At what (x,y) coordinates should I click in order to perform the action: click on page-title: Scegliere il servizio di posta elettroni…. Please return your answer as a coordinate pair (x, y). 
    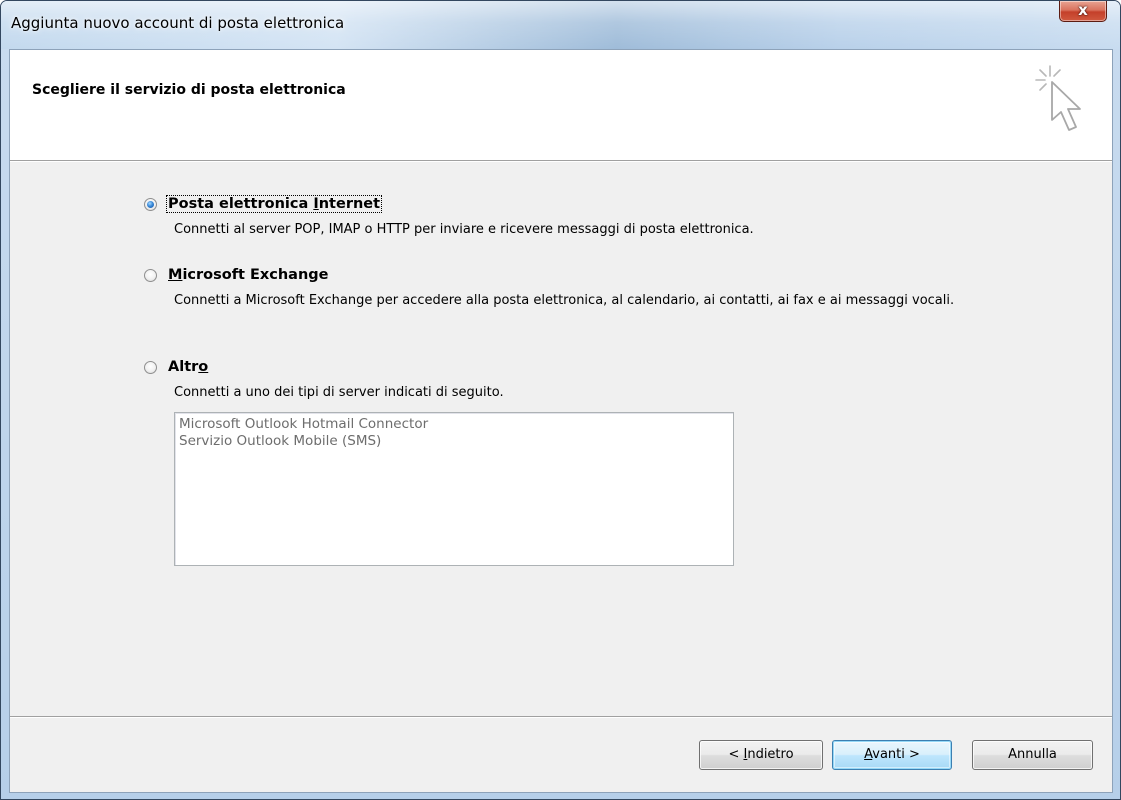
    Looking at the image, I should click on (189, 90).